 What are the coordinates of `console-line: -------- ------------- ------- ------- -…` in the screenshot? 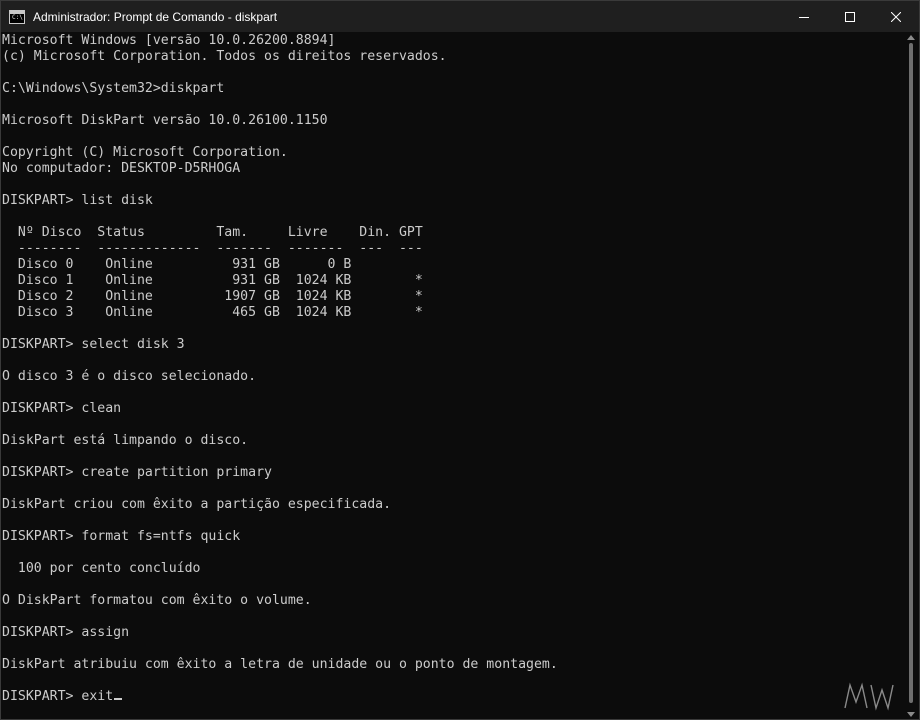 It's located at (452, 249).